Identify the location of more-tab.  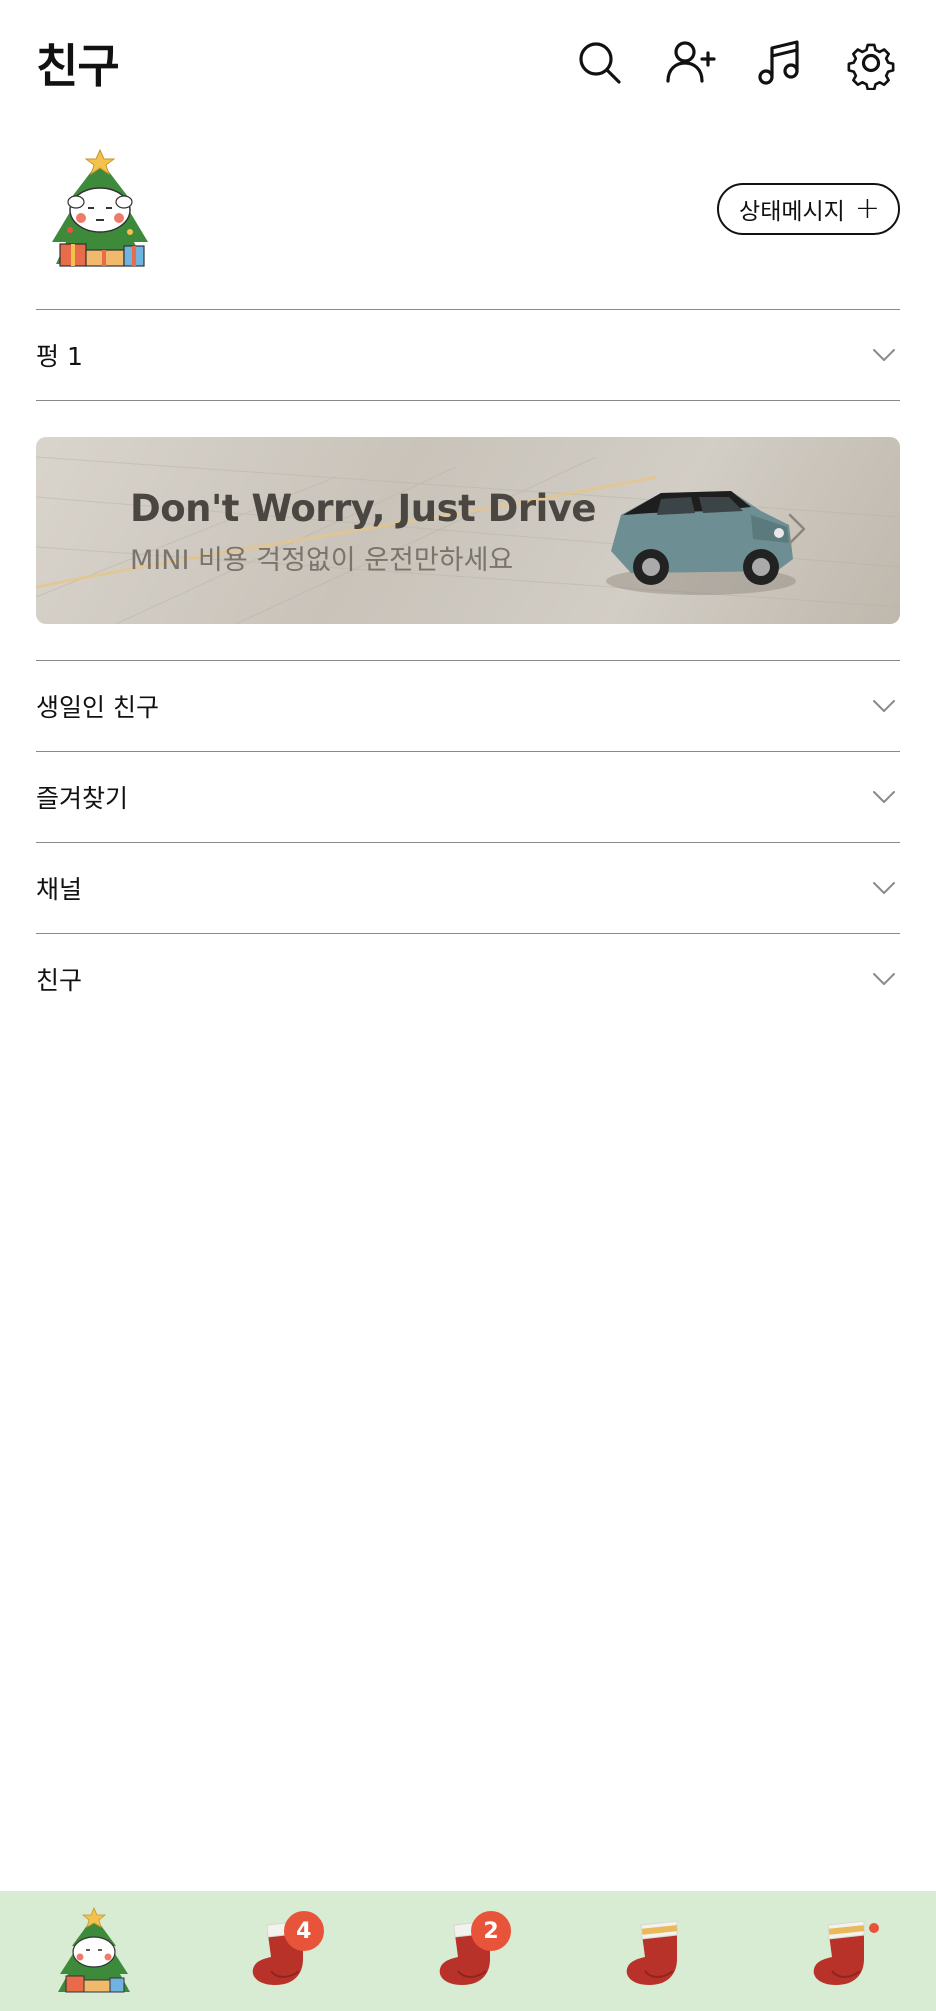
(842, 1951).